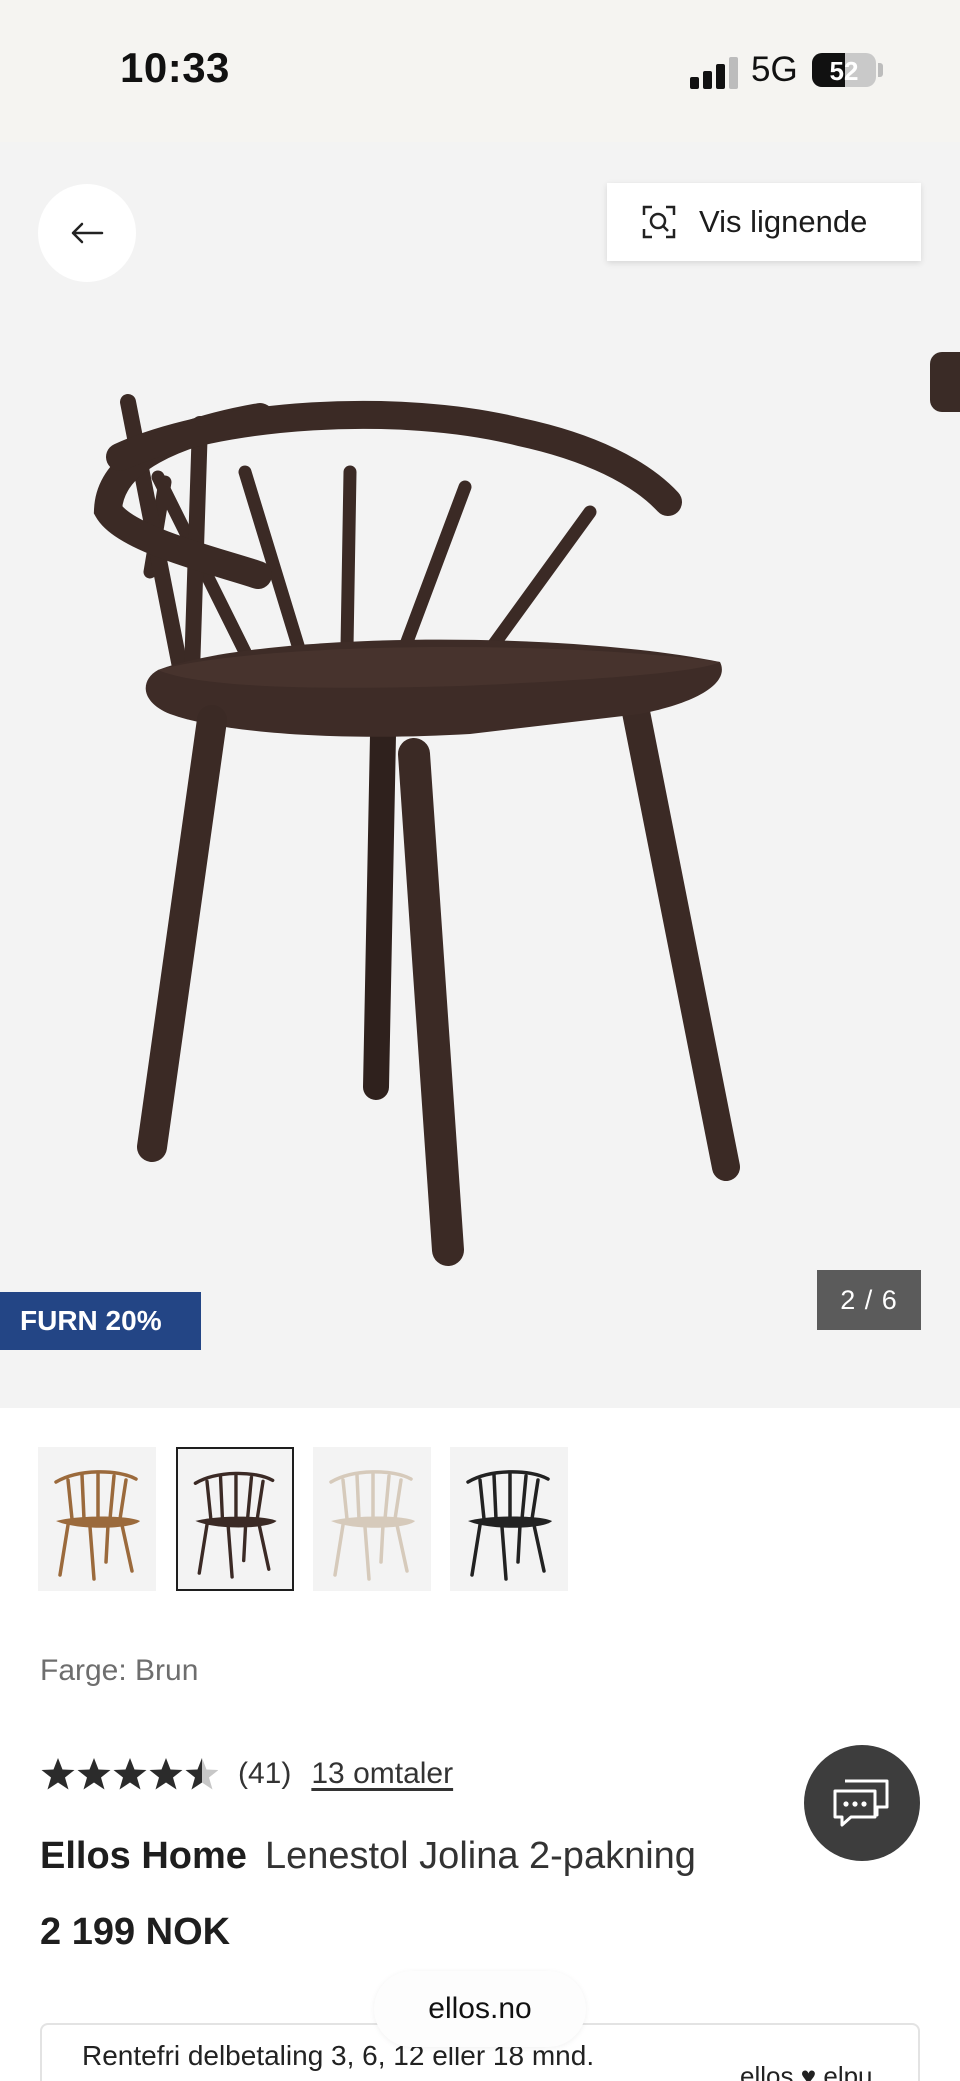  I want to click on back-arrow-icon, so click(87, 233).